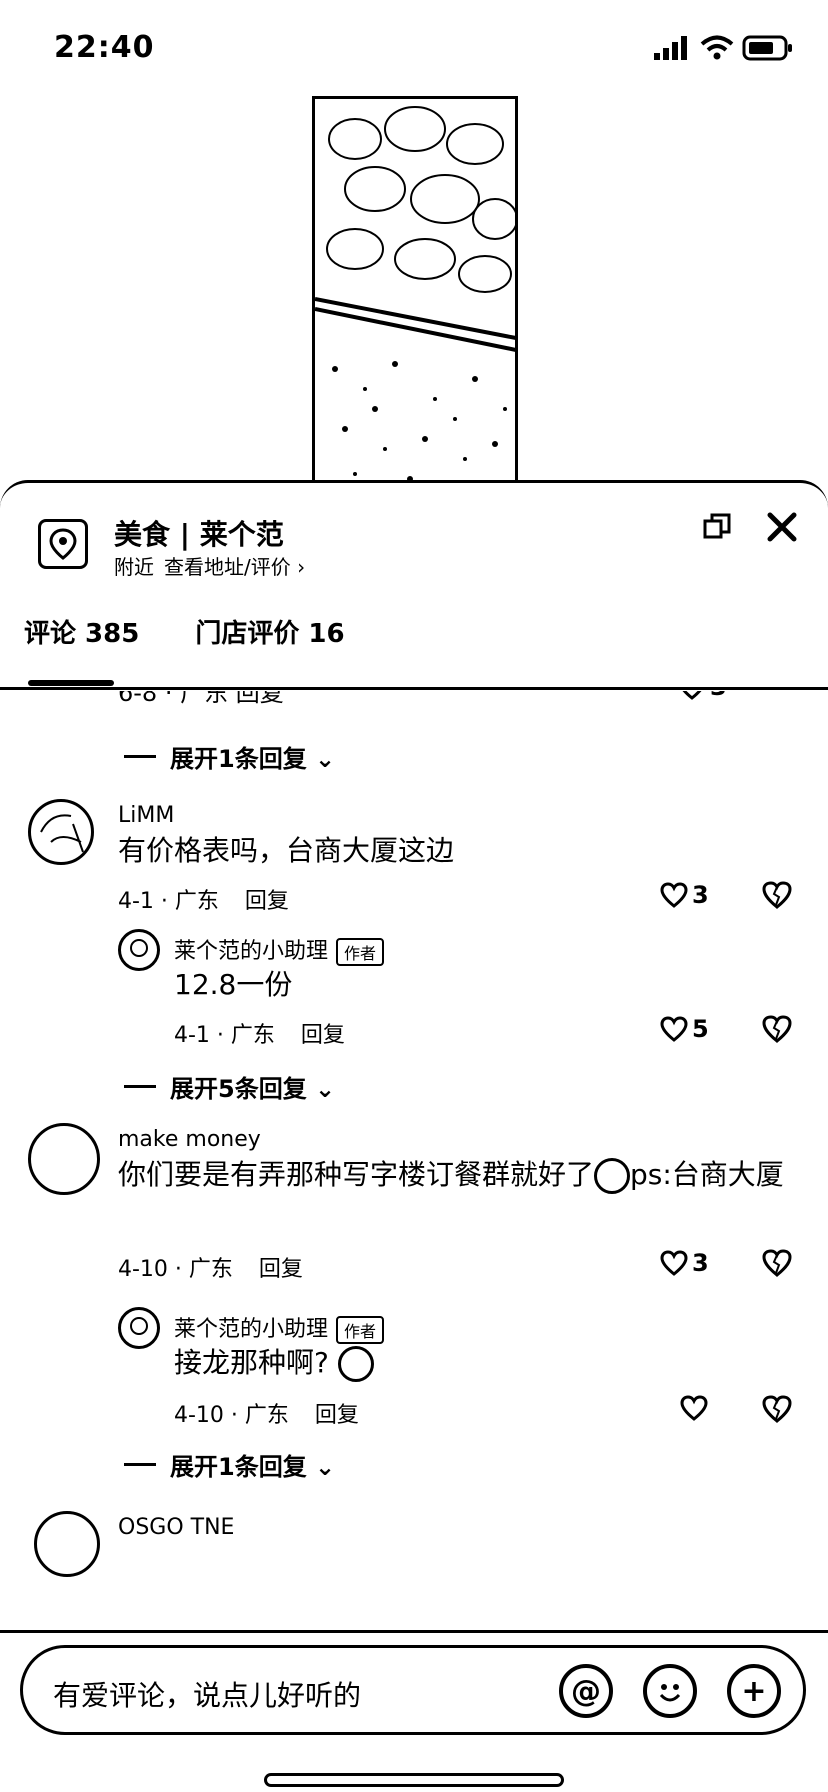 This screenshot has height=1792, width=828. Describe the element at coordinates (251, 1362) in the screenshot. I see `reply-text-main: 接龙那种啊?` at that location.